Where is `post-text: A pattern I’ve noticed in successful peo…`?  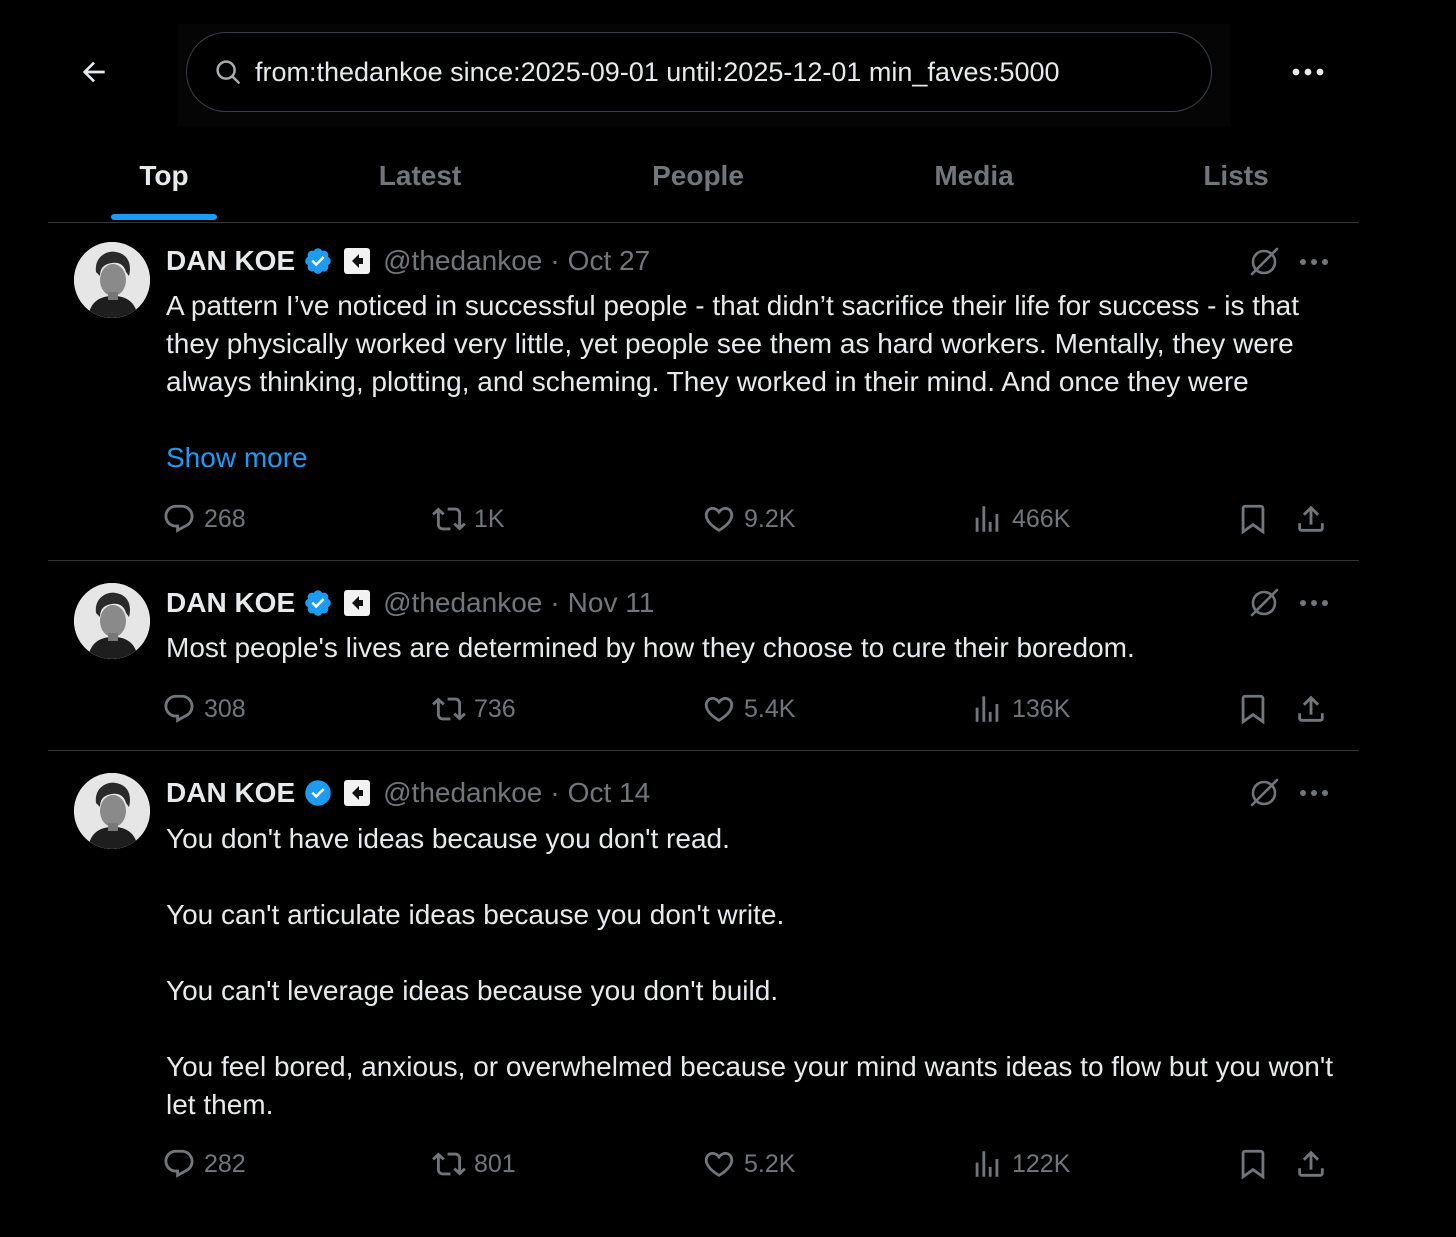 post-text: A pattern I’ve noticed in successful peo… is located at coordinates (736, 343).